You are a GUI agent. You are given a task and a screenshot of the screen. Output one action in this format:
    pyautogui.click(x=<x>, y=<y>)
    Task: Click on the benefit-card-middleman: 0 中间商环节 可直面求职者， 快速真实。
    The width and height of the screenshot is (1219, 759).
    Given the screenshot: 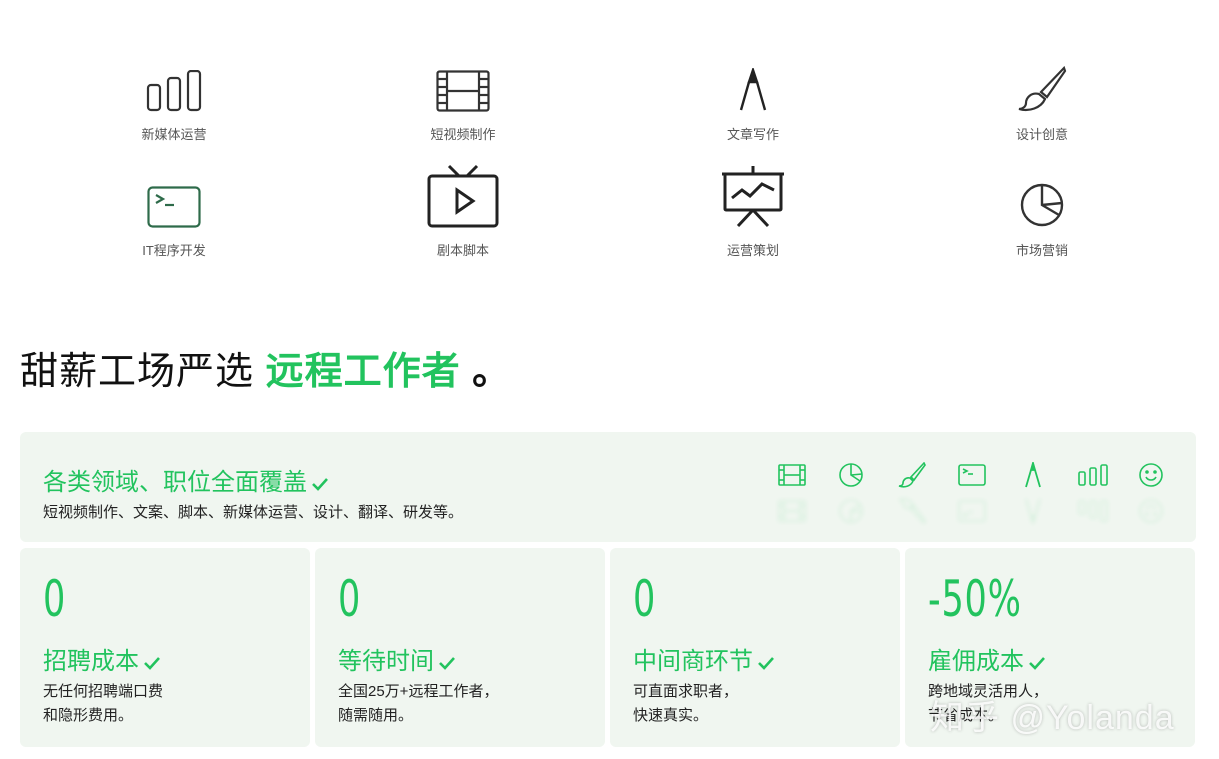 What is the action you would take?
    pyautogui.click(x=755, y=647)
    